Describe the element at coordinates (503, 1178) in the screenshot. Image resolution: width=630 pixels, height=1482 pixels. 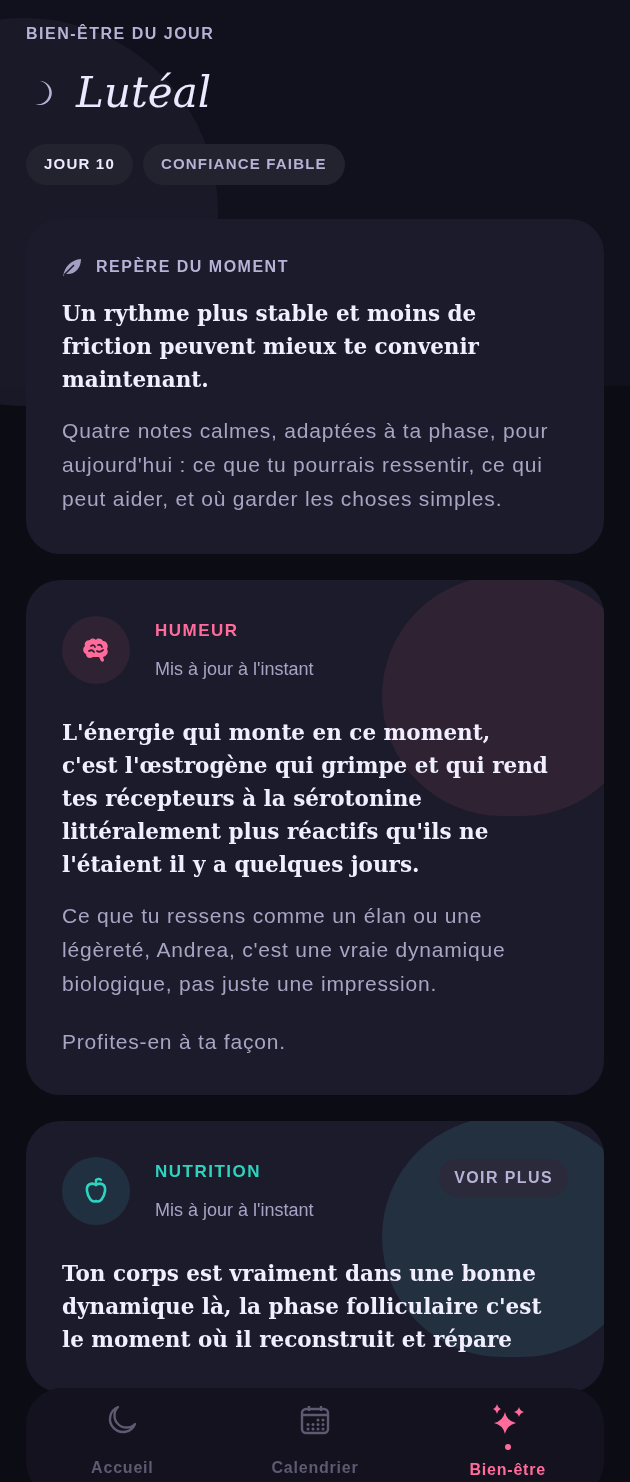
I see `see-more-button: VOIR PLUS` at that location.